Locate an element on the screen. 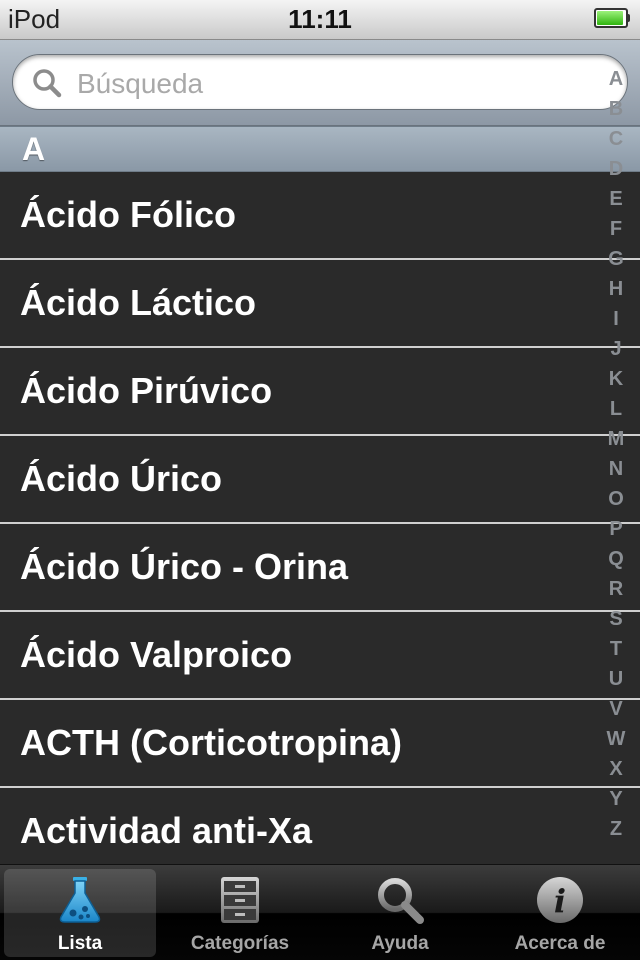 Image resolution: width=640 pixels, height=960 pixels. index-letter: V is located at coordinates (616, 709).